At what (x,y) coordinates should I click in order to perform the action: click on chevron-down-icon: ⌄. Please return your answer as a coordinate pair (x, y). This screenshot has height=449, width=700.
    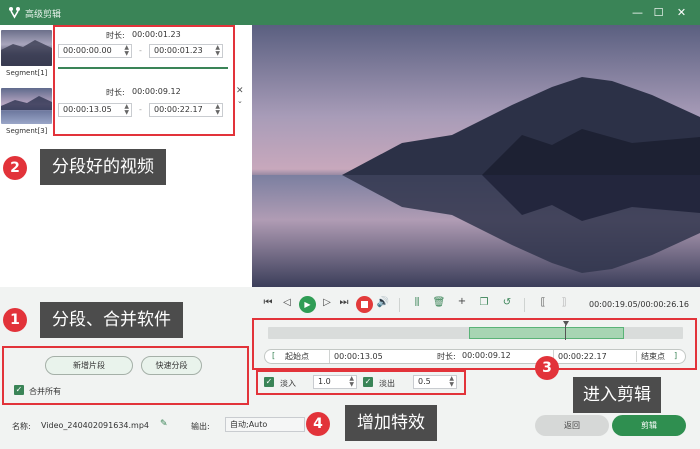
    Looking at the image, I should click on (240, 101).